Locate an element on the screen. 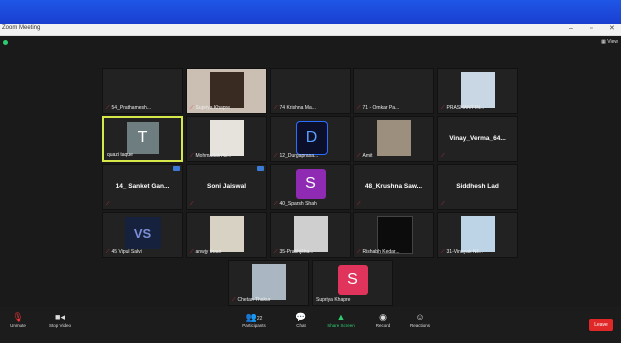  video-tile: S ⟋ 40_Sparsh Shah is located at coordinates (310, 187).